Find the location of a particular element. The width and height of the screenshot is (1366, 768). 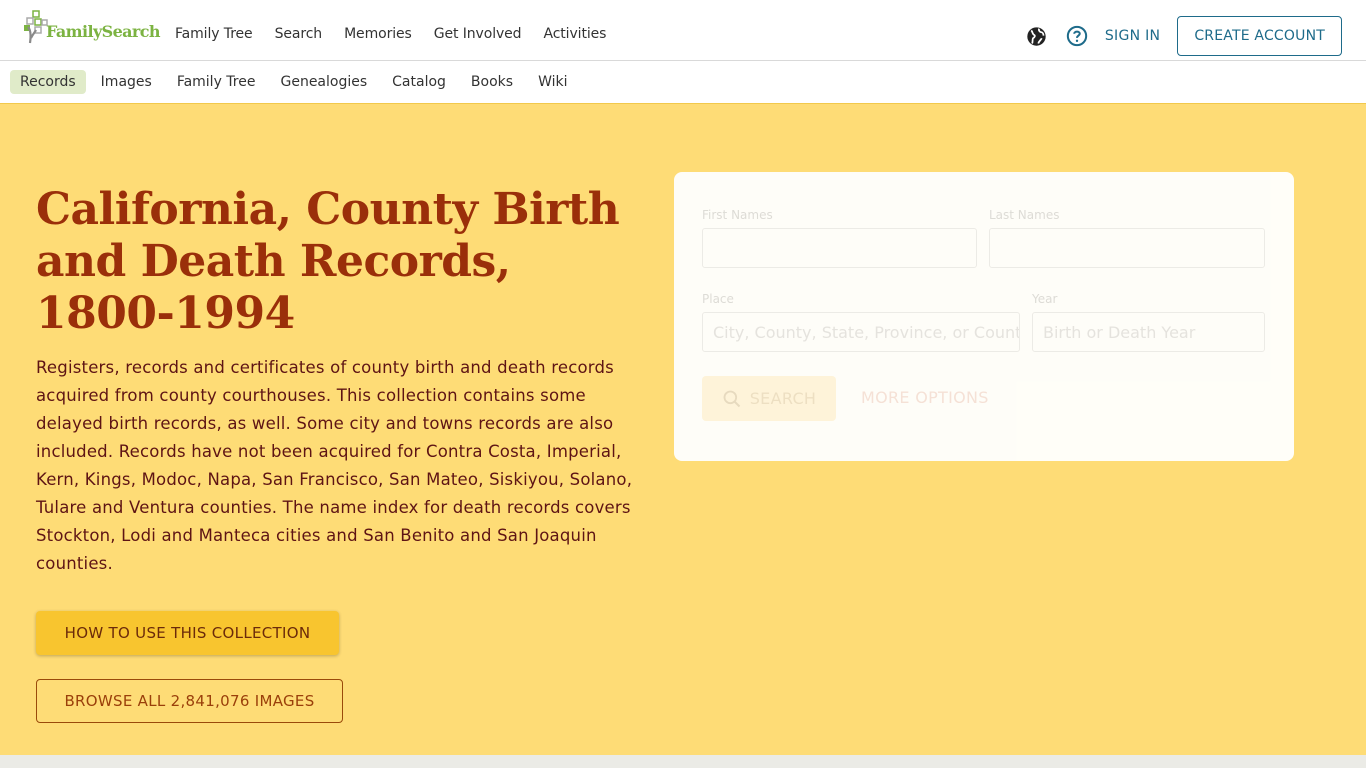

year-input: Birth or Death Year is located at coordinates (1148, 332).